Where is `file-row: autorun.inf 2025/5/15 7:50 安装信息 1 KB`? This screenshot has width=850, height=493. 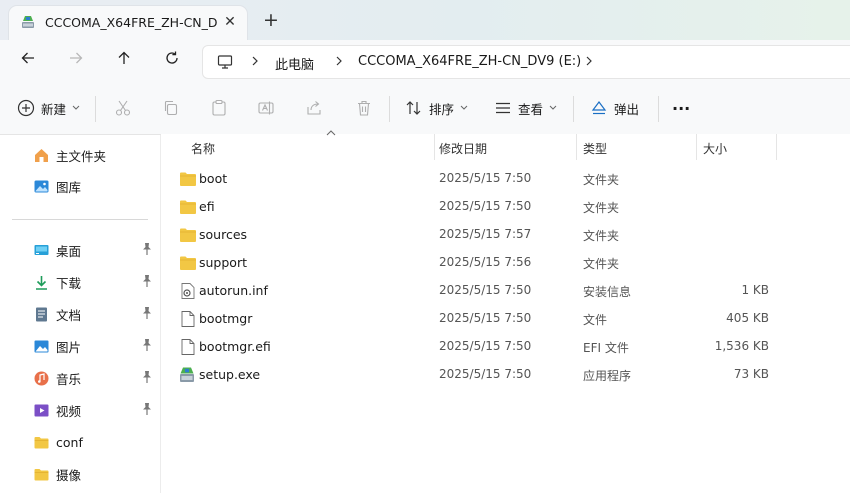 file-row: autorun.inf 2025/5/15 7:50 安装信息 1 KB is located at coordinates (483, 291).